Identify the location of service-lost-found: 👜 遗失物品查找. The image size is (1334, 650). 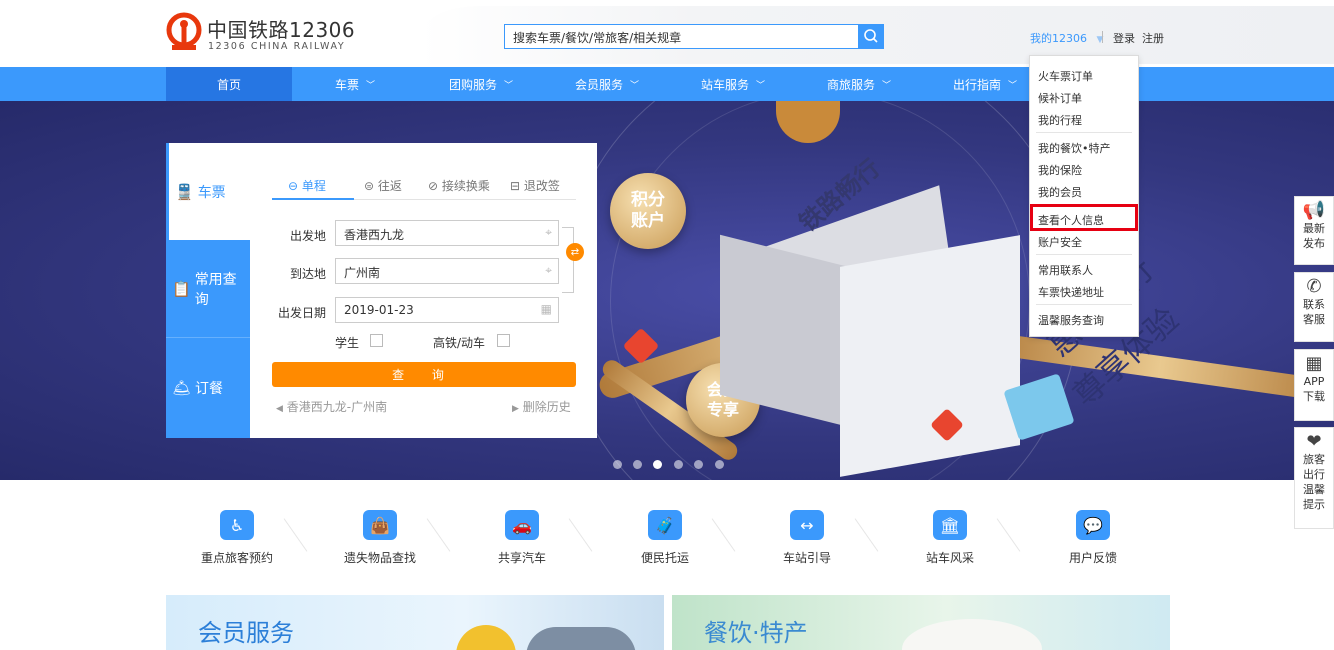
(380, 538).